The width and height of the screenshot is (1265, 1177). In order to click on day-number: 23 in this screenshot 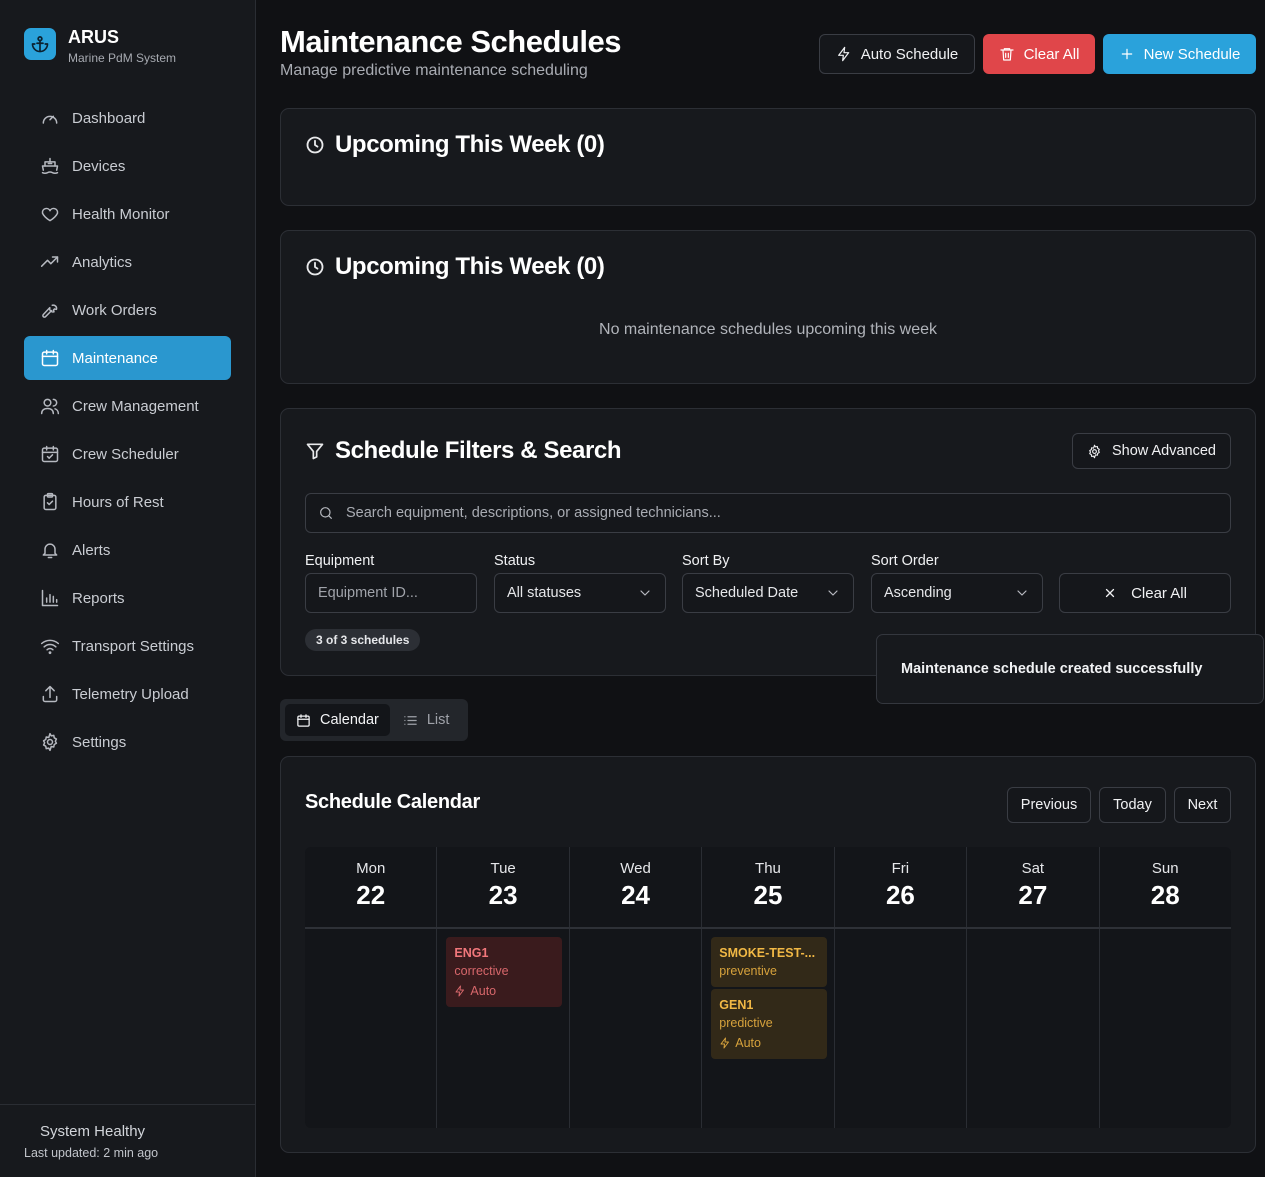, I will do `click(503, 895)`.